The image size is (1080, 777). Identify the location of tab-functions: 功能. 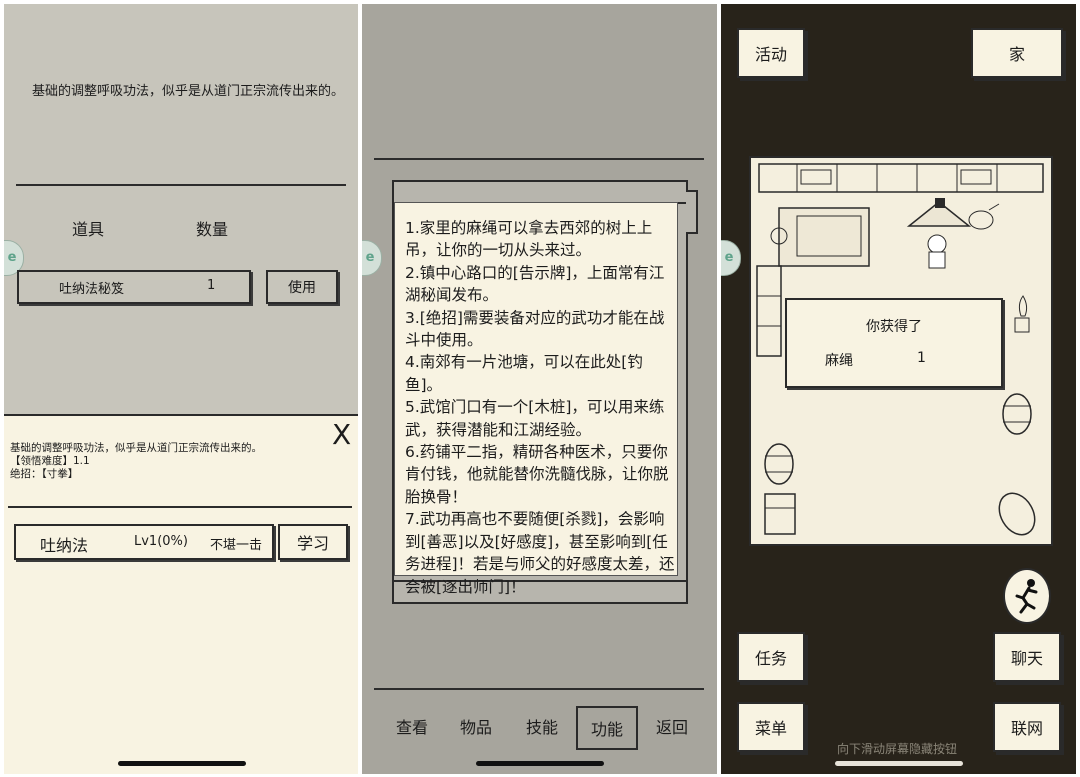
(607, 728).